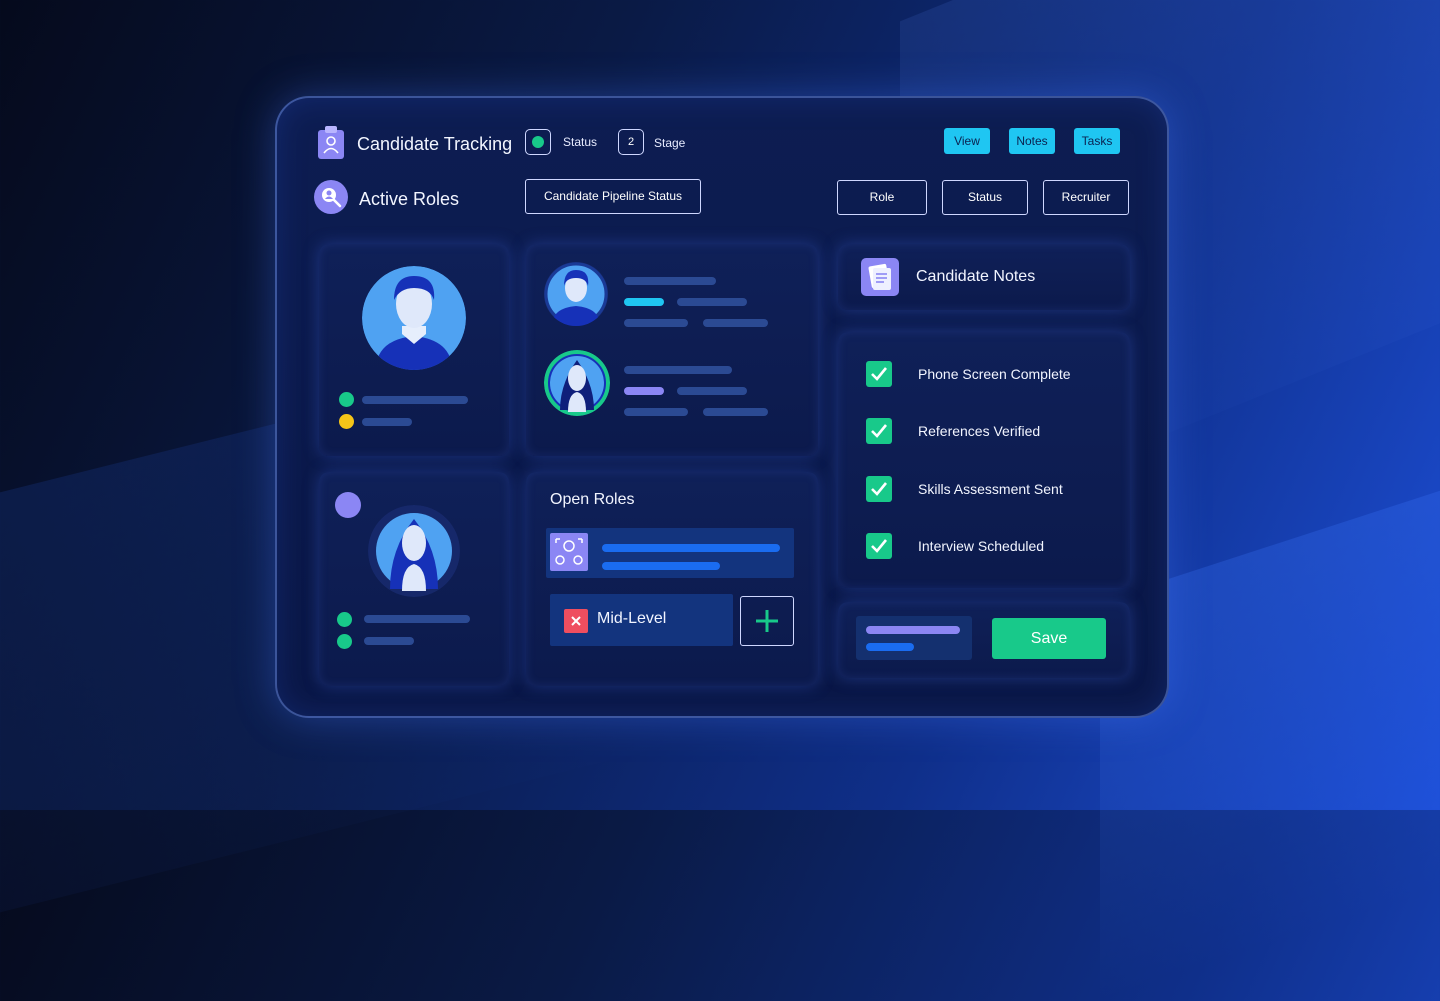 This screenshot has height=1001, width=1440. Describe the element at coordinates (331, 143) in the screenshot. I see `clipboard-user-icon` at that location.